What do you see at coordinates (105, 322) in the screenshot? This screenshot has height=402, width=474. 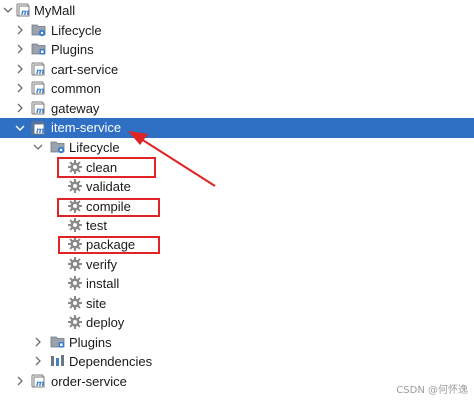 I see `tree-label-goal-deploy: deploy` at bounding box center [105, 322].